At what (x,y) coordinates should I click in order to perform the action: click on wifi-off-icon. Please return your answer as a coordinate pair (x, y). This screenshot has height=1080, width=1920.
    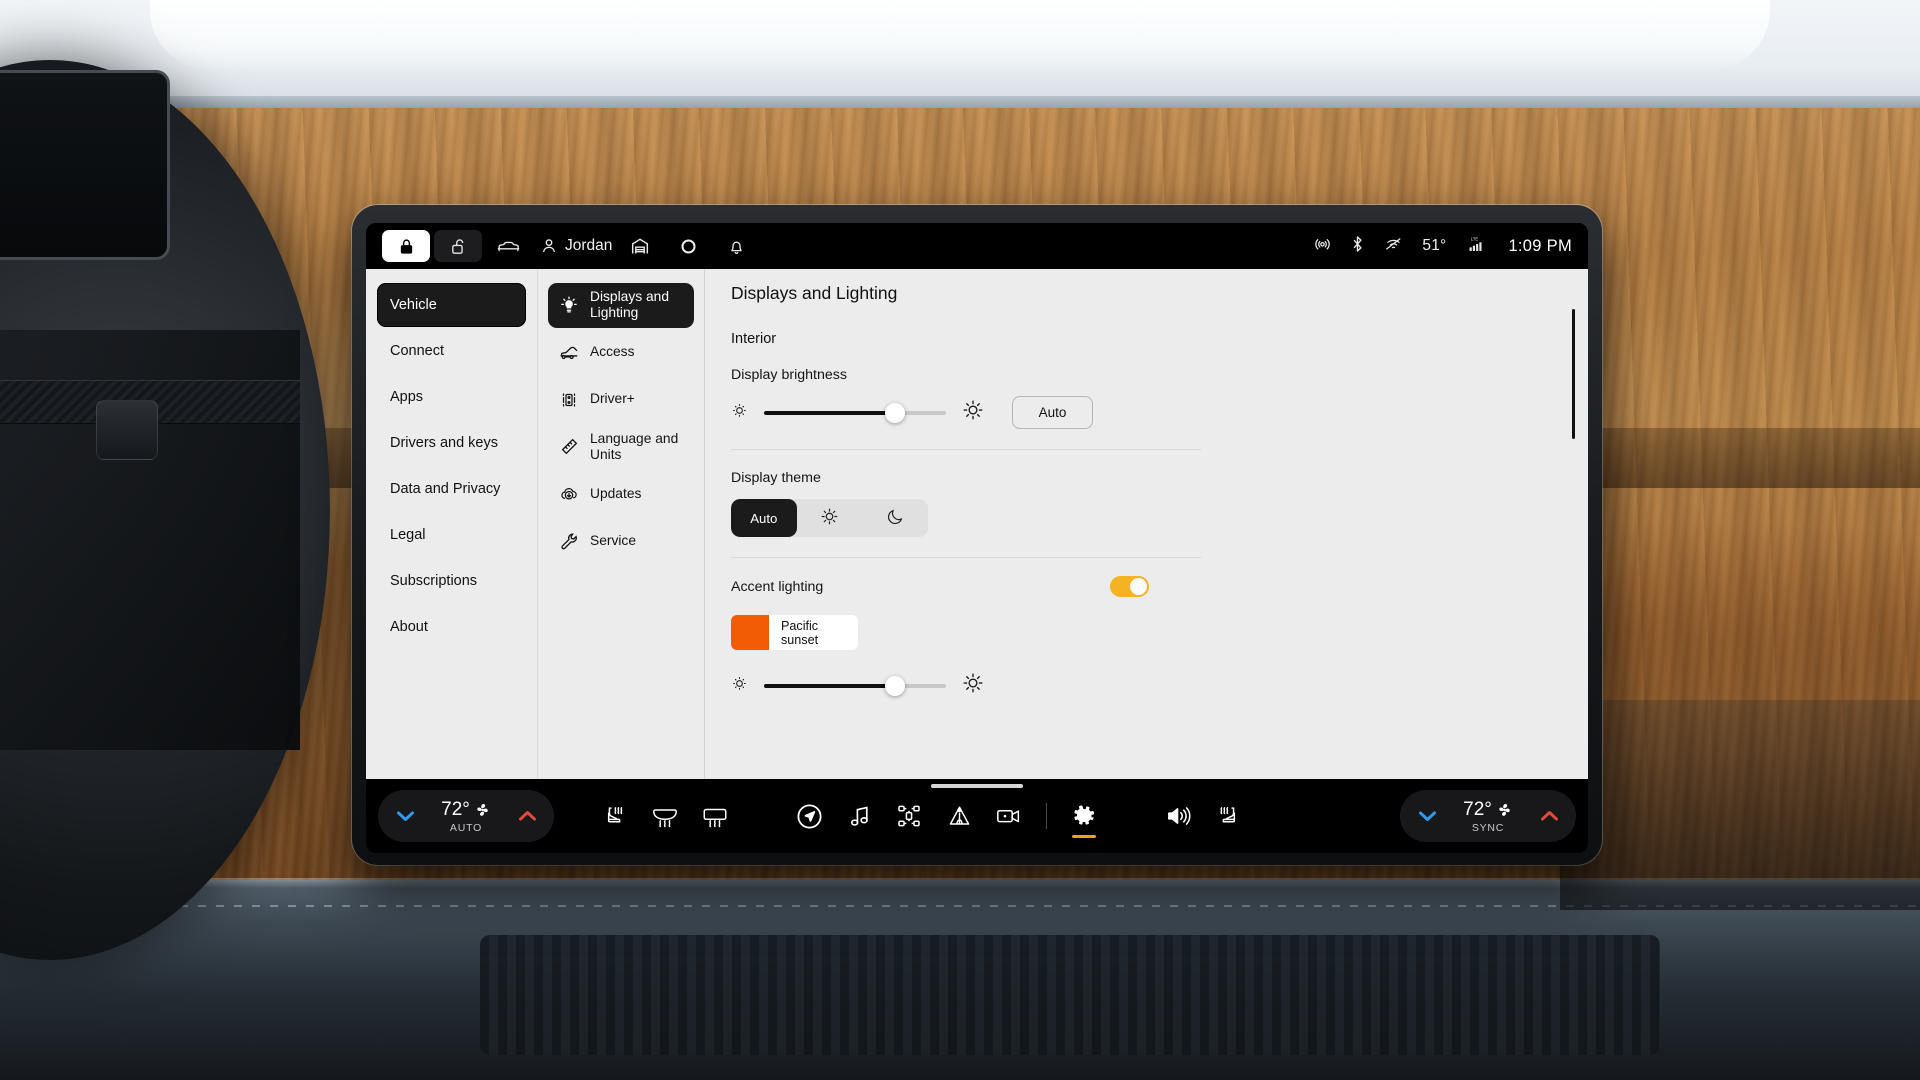
    Looking at the image, I should click on (1393, 246).